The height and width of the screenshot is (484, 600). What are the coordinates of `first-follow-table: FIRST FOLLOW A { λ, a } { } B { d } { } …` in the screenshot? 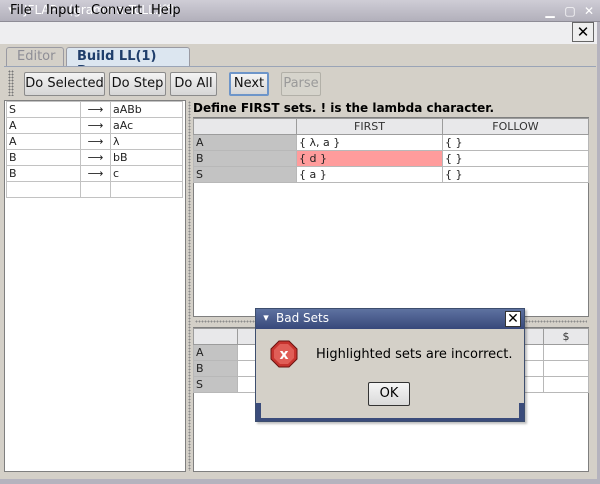 It's located at (391, 150).